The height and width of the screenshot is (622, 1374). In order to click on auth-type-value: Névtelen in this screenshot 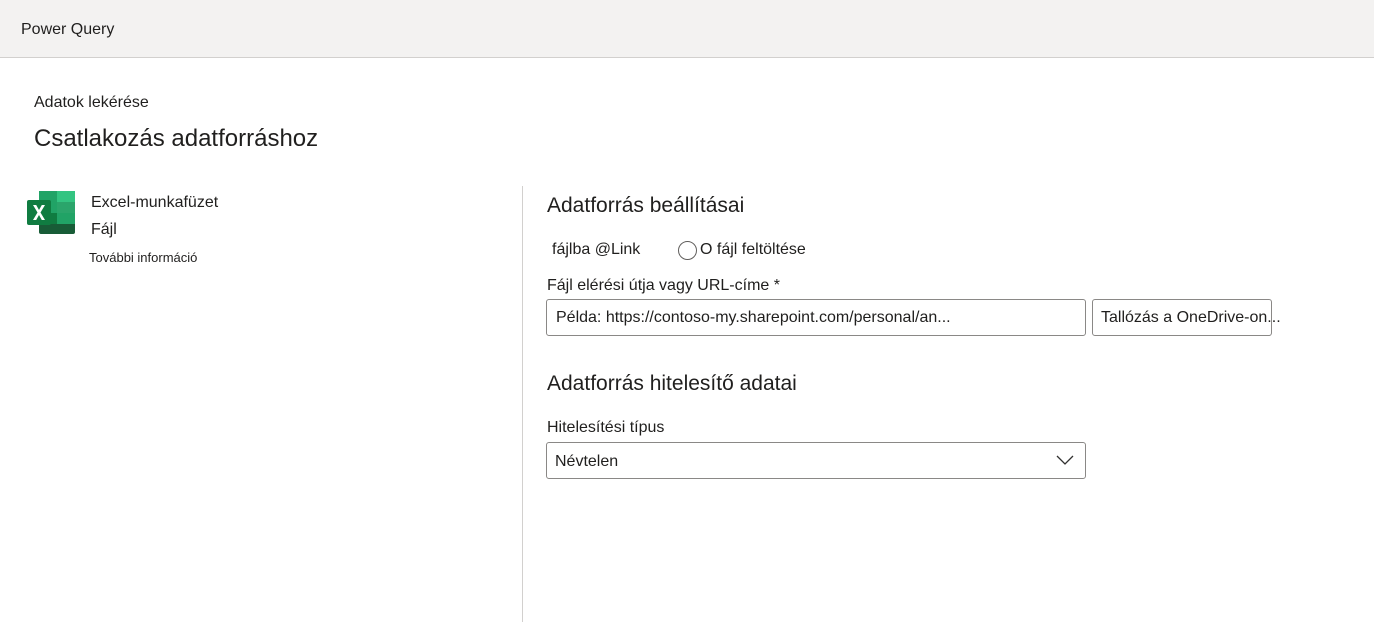, I will do `click(587, 461)`.